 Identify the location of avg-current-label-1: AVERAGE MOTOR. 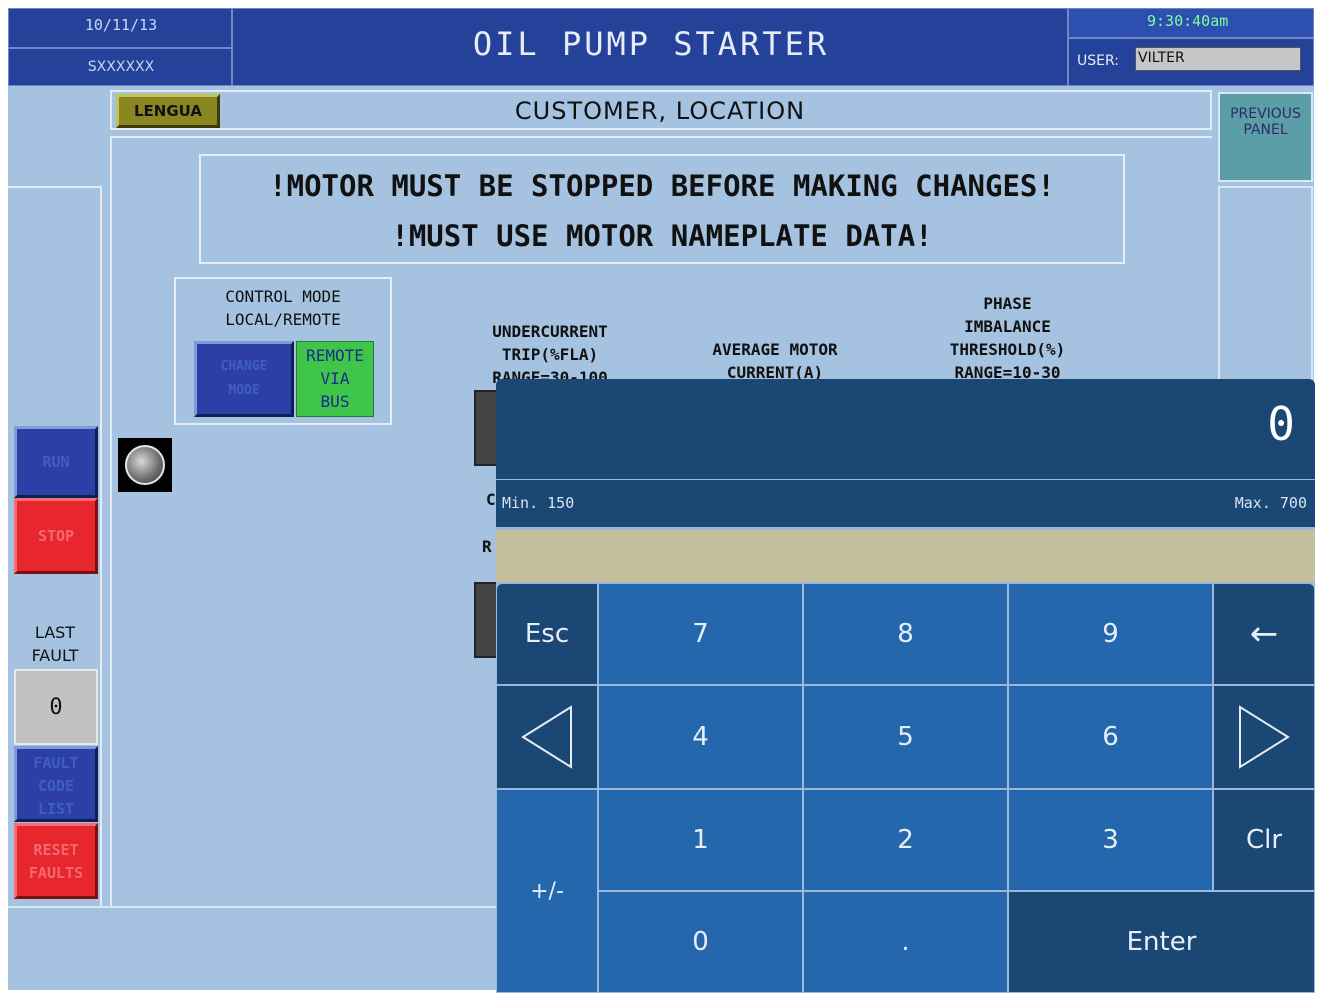
(775, 349).